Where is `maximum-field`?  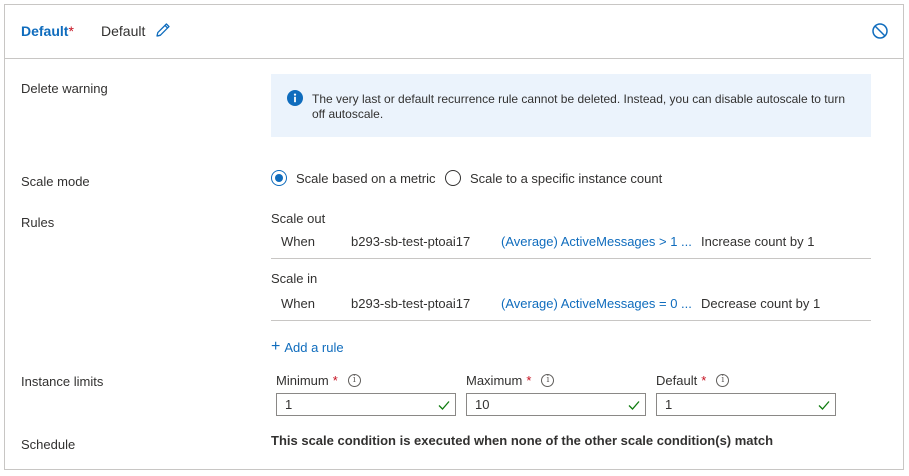 maximum-field is located at coordinates (556, 404).